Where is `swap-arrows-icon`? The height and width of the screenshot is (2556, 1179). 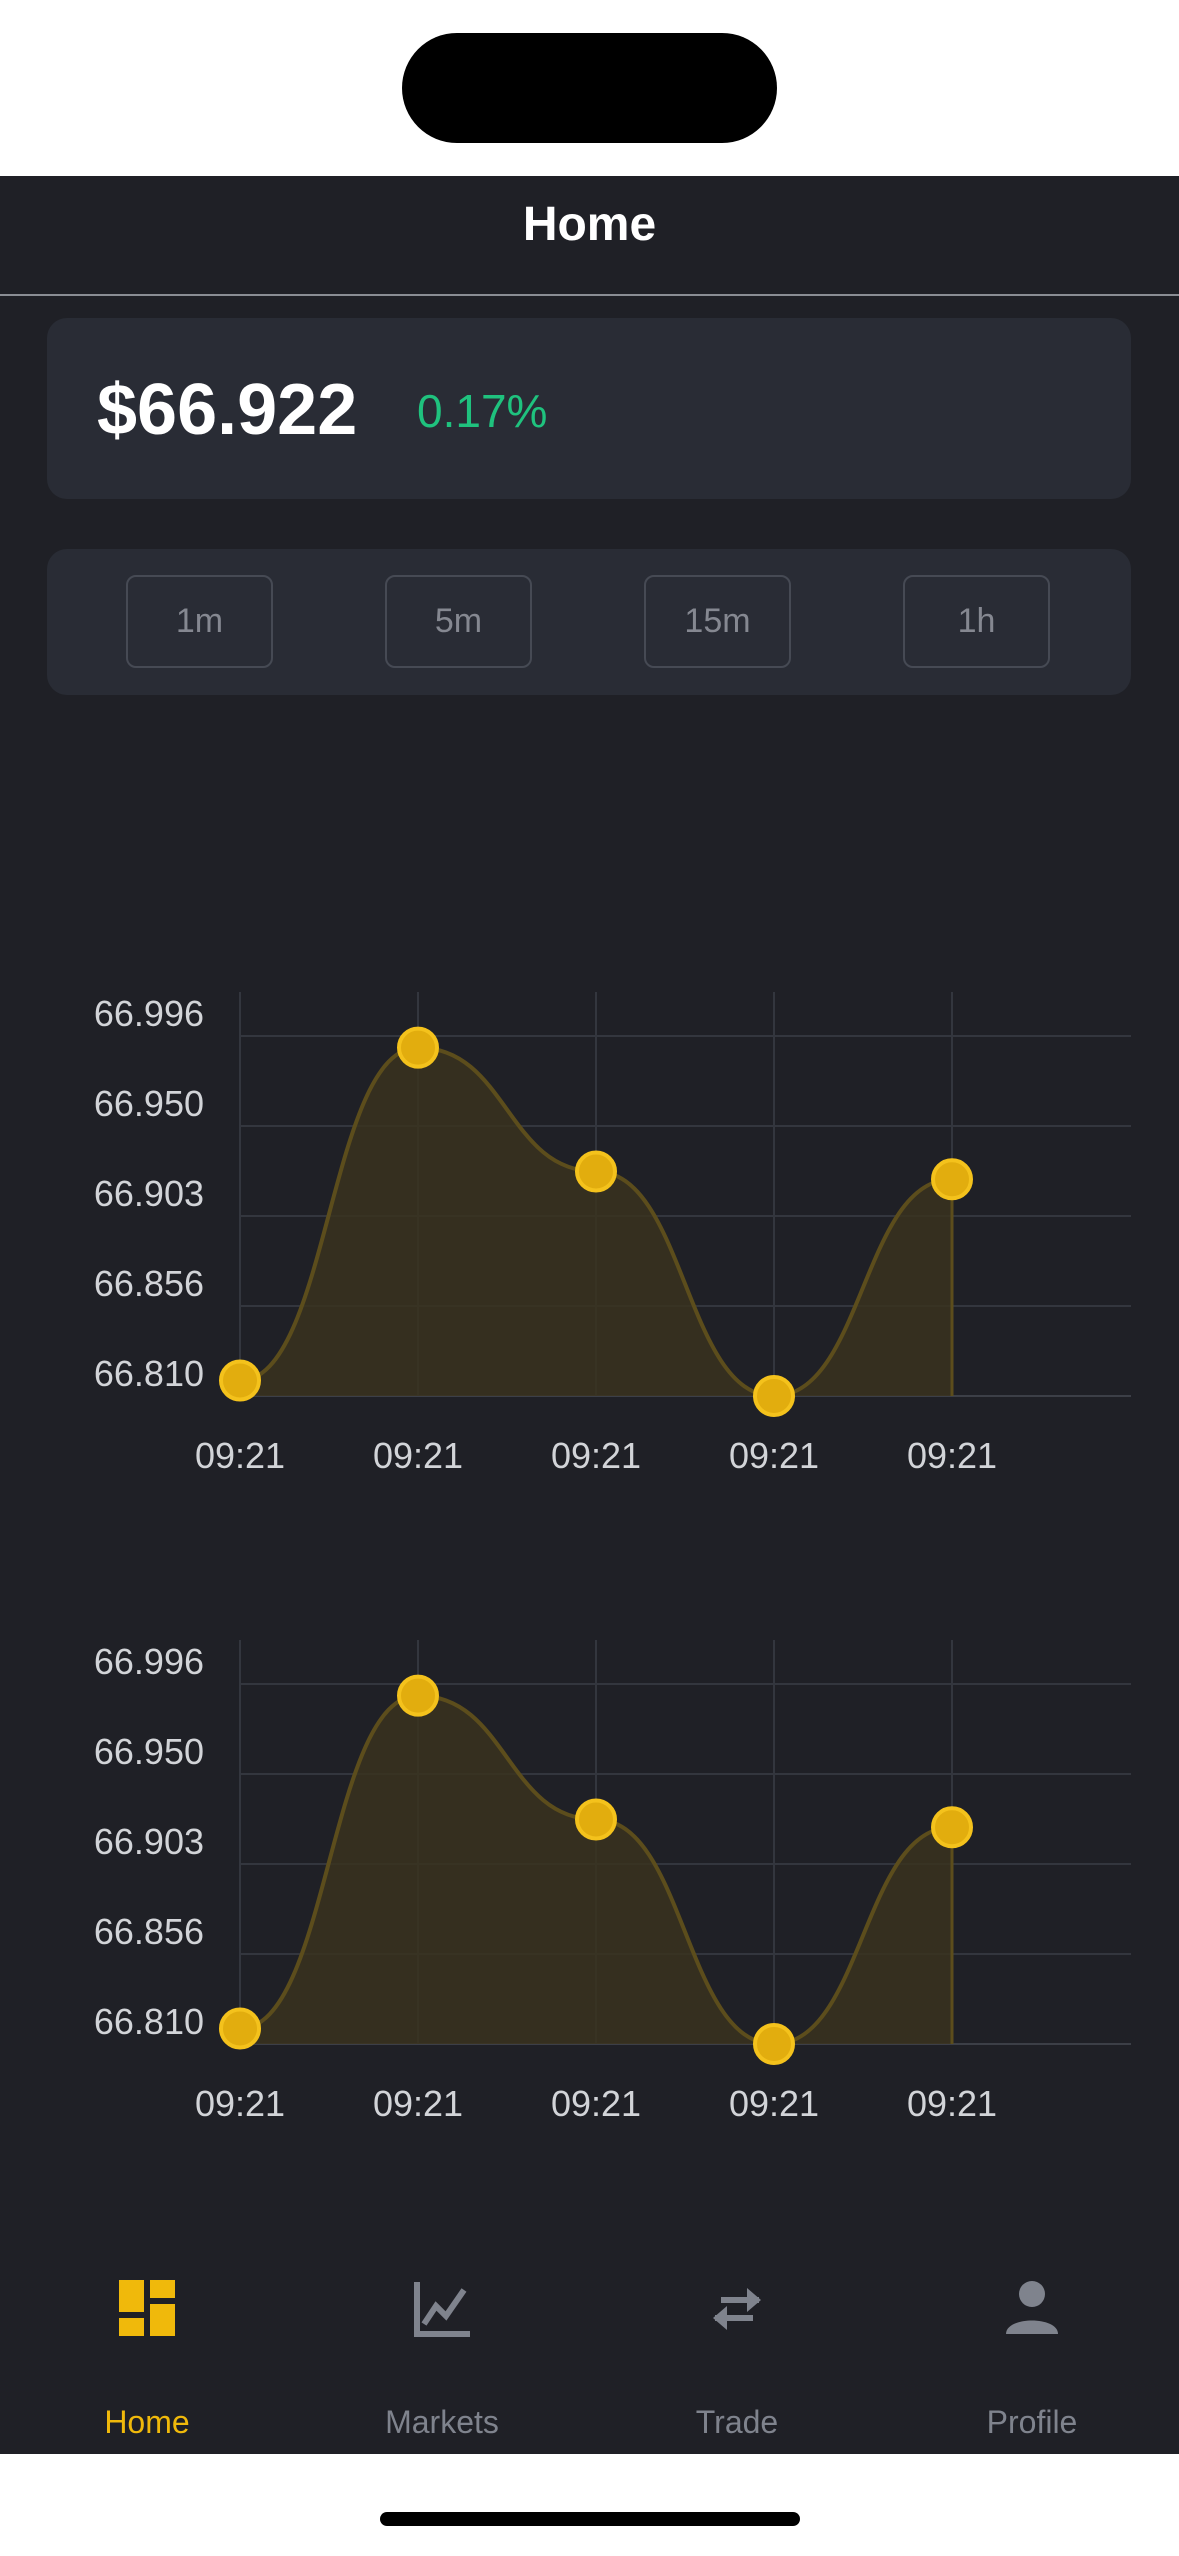
swap-arrows-icon is located at coordinates (737, 2309).